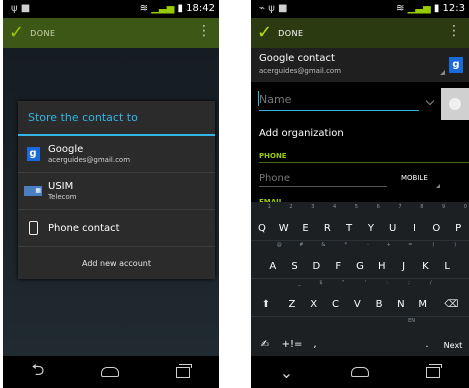 The width and height of the screenshot is (469, 388). Describe the element at coordinates (283, 228) in the screenshot. I see `key-label: W` at that location.